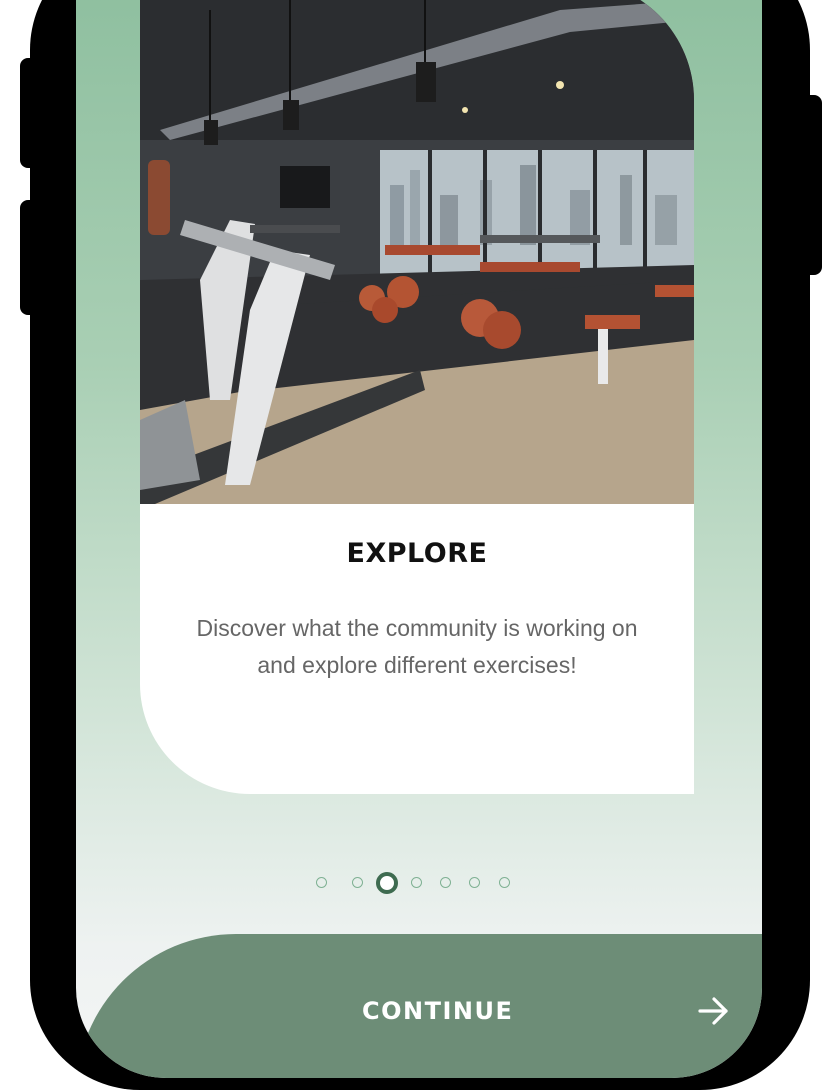  What do you see at coordinates (714, 1011) in the screenshot?
I see `arrow-right-icon` at bounding box center [714, 1011].